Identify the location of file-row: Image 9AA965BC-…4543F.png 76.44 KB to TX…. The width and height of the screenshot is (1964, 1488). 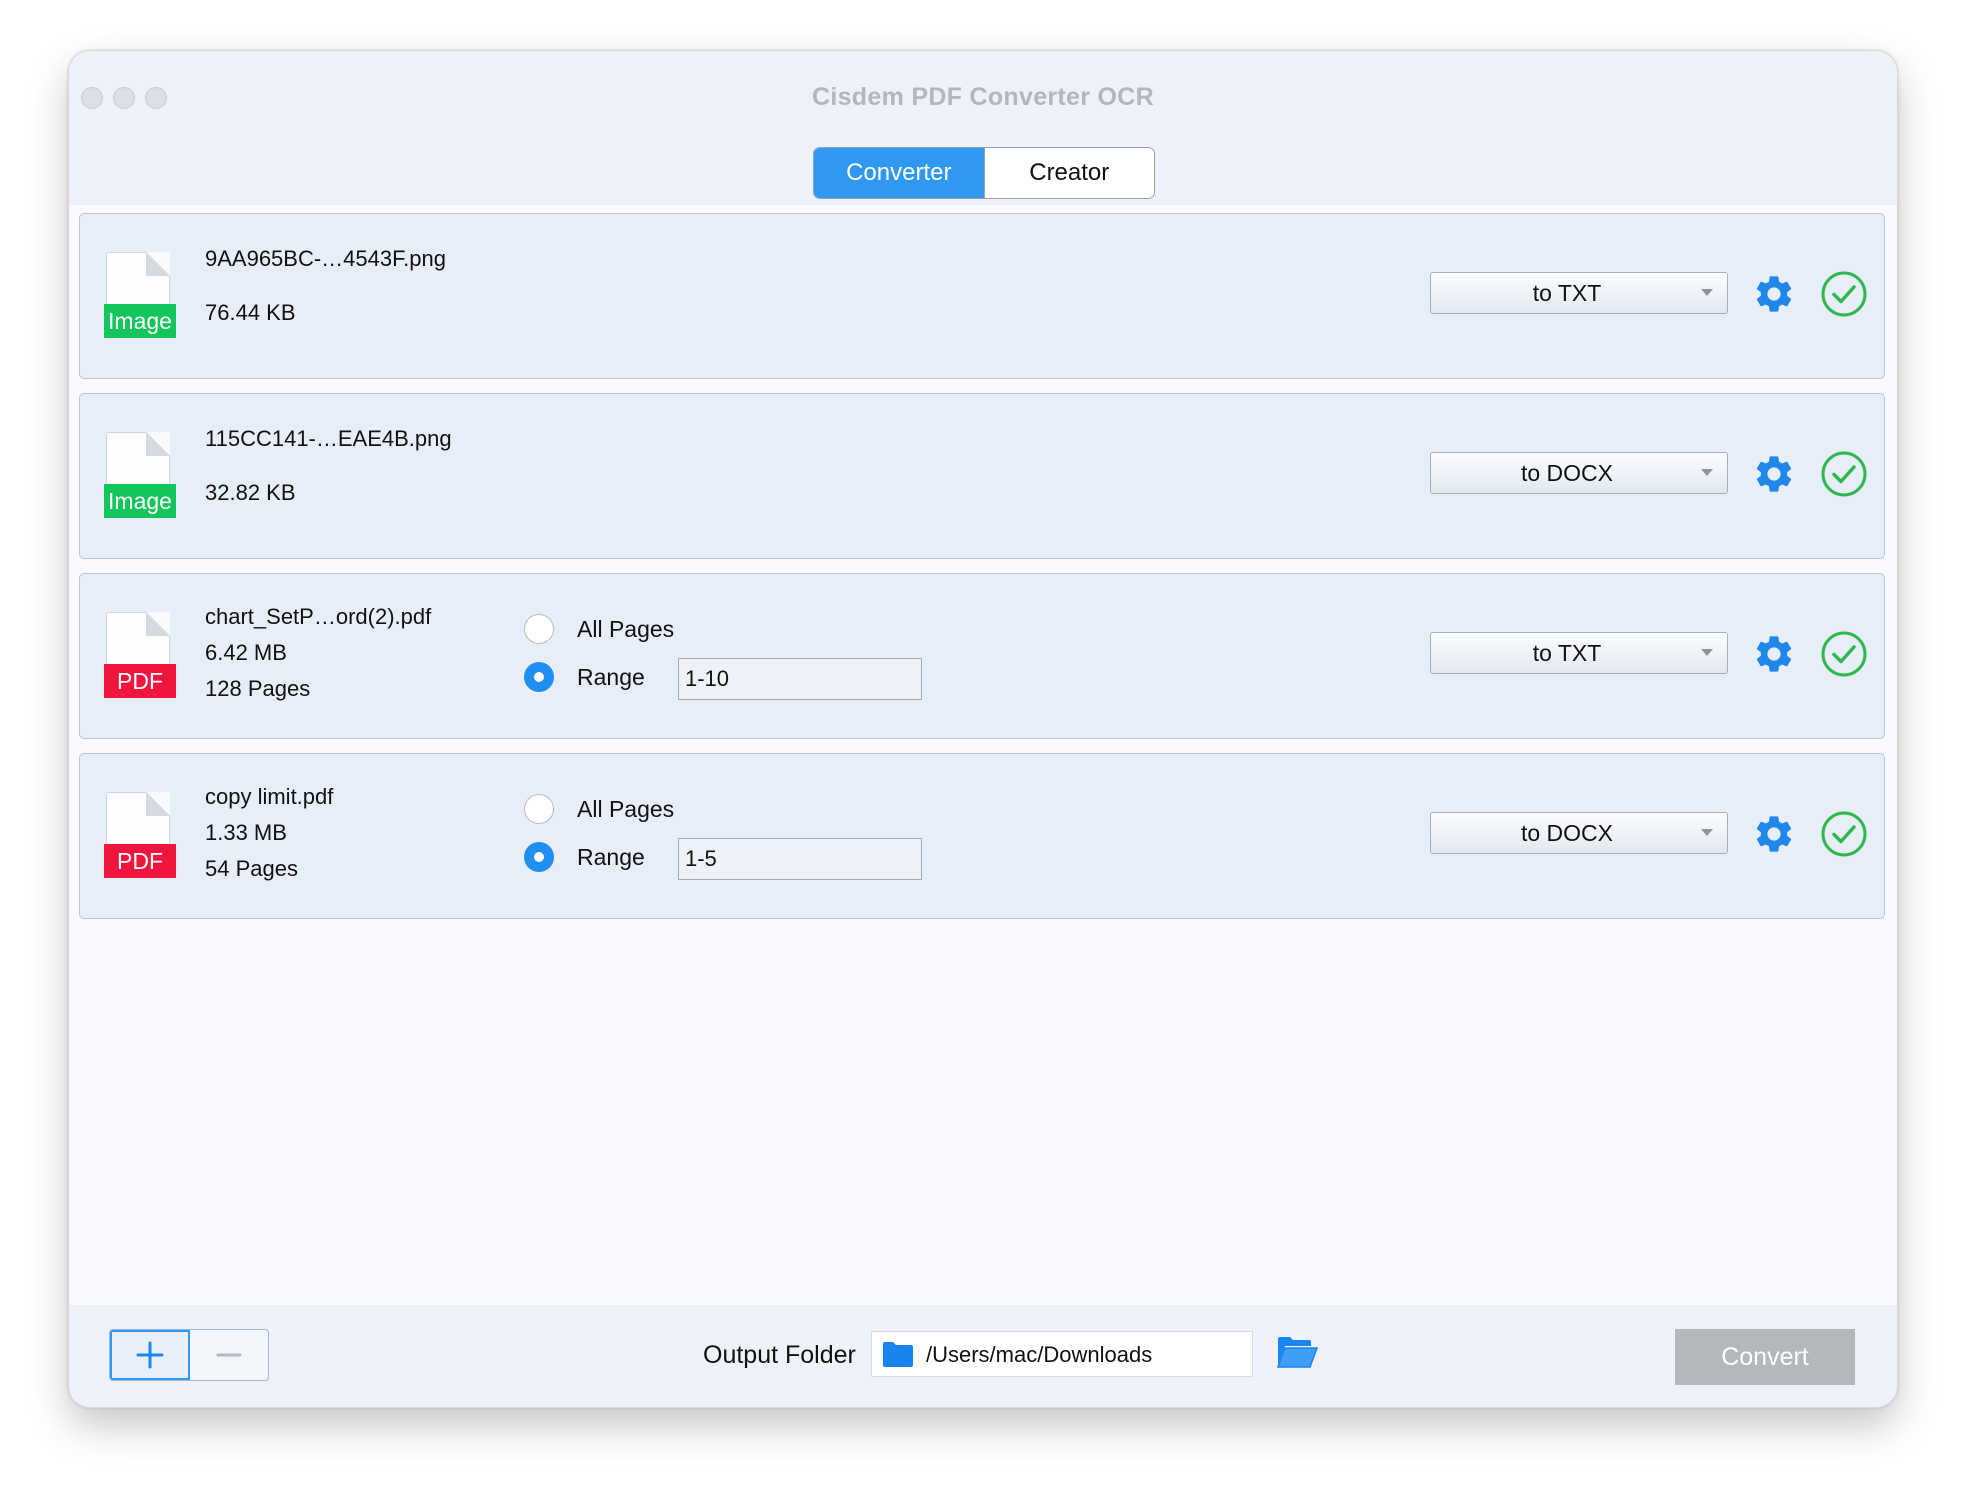
(982, 296).